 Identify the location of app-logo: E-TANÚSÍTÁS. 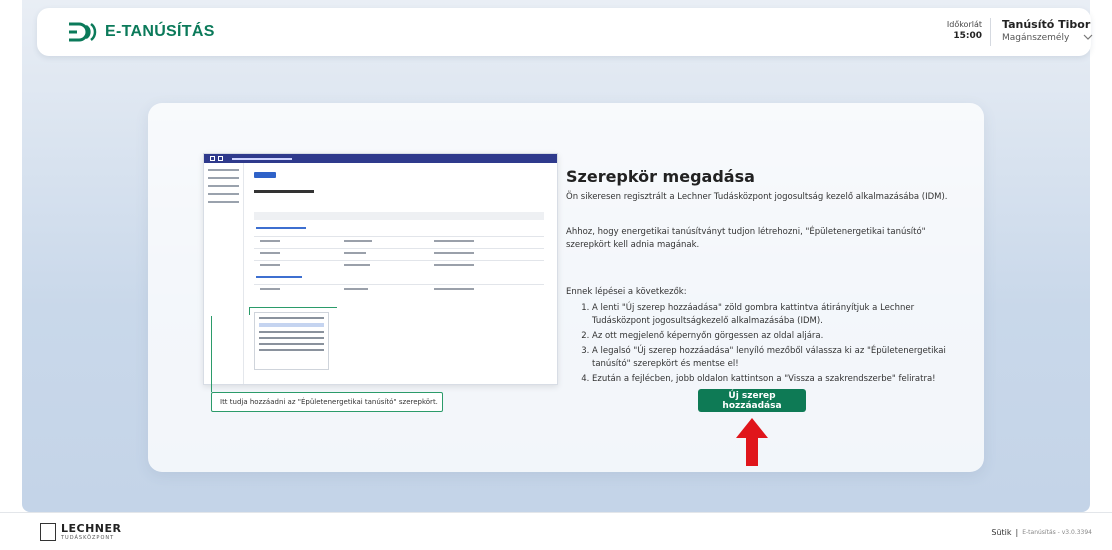
(141, 32).